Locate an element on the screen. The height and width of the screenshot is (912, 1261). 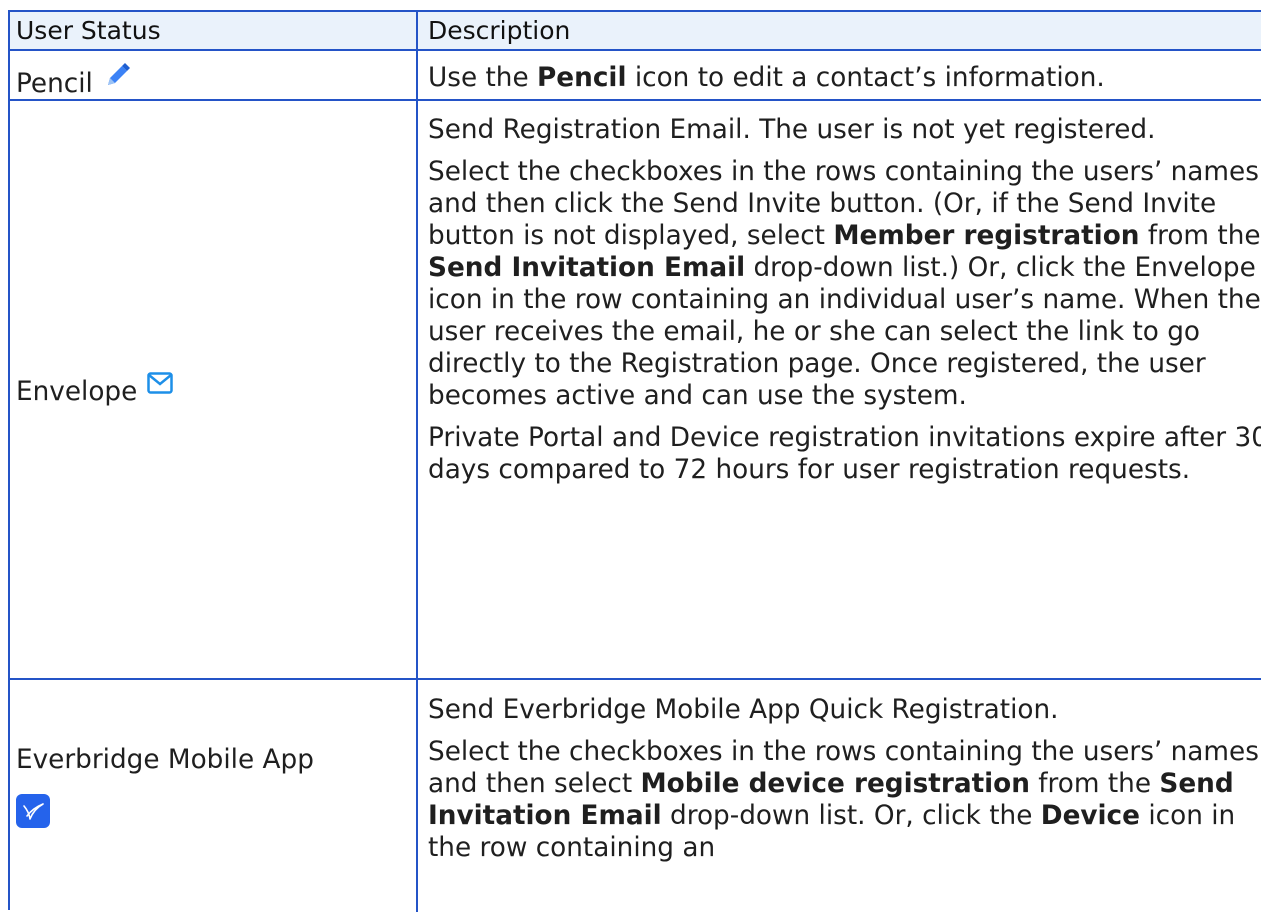
bold-term: Mobile device registration is located at coordinates (835, 784).